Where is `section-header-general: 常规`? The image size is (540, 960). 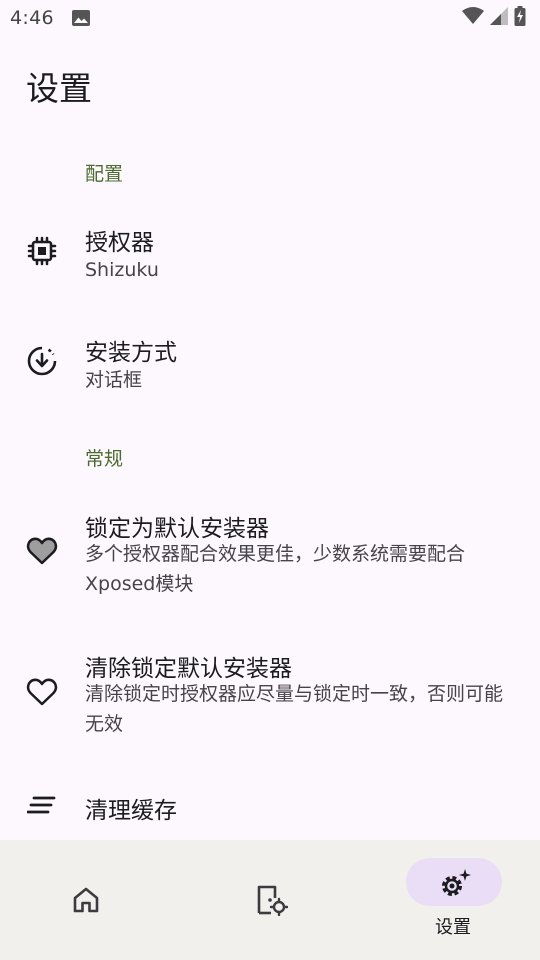 section-header-general: 常规 is located at coordinates (104, 459).